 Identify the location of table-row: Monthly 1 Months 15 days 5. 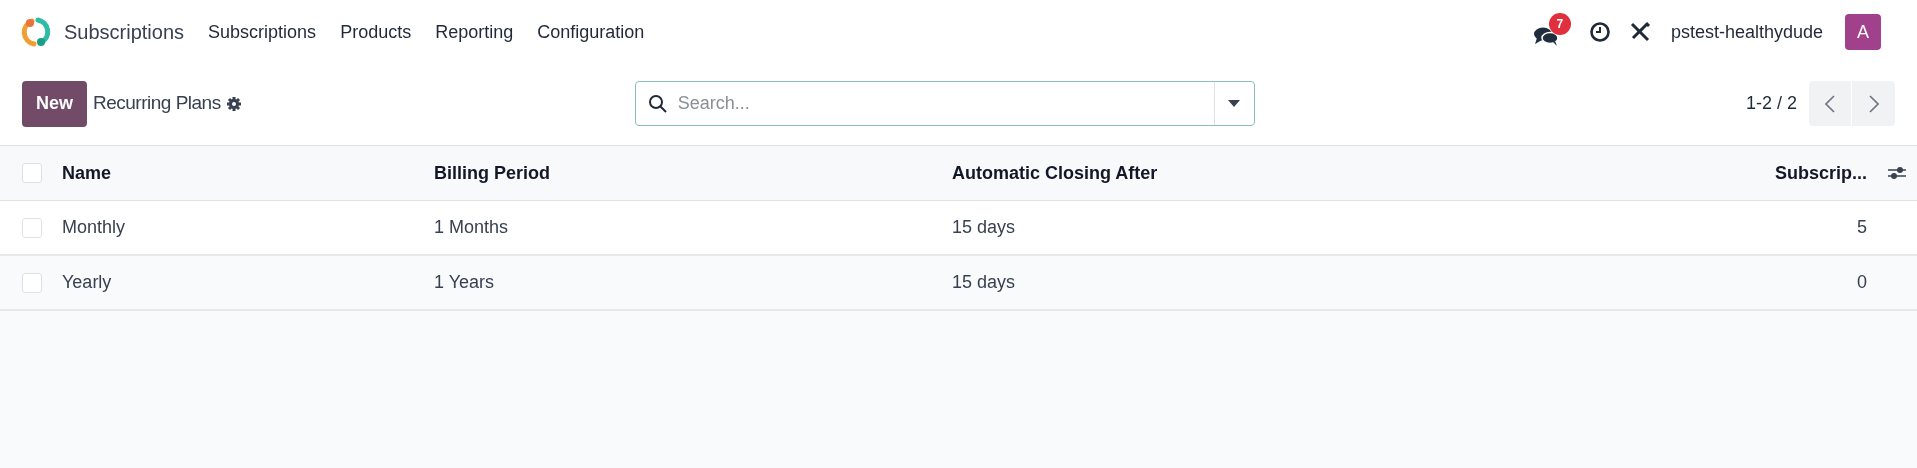
(958, 228).